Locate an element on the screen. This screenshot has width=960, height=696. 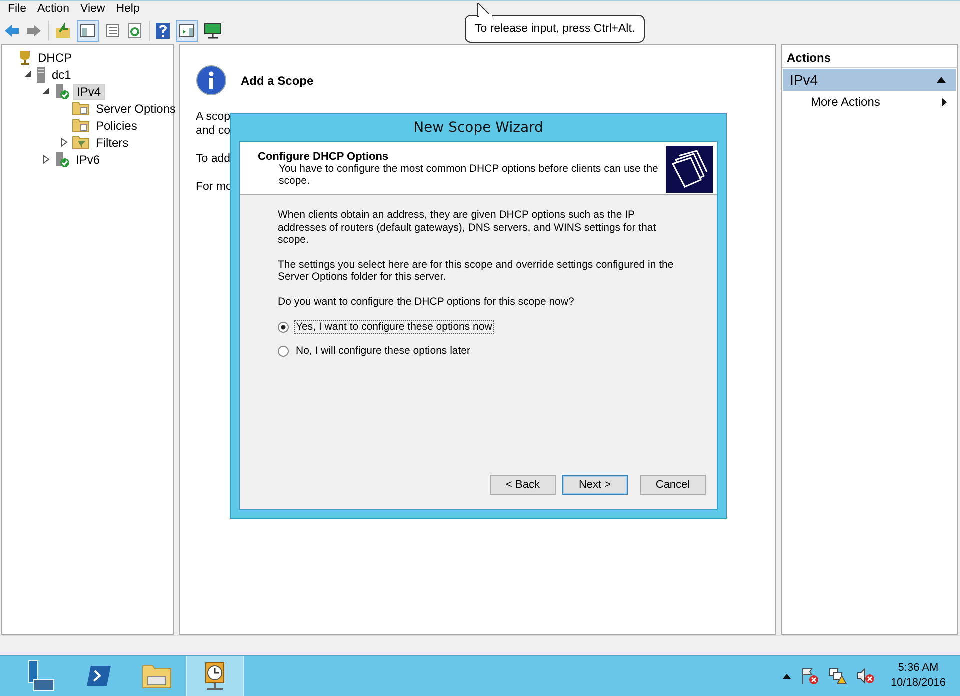
wizard-step-title: Configure DHCP Options is located at coordinates (324, 157).